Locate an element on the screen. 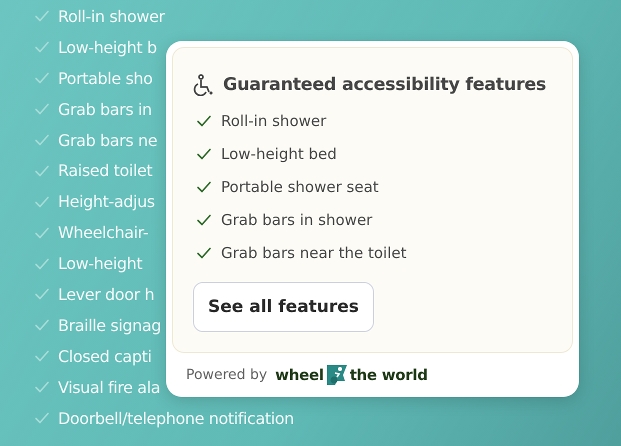  feature-label: Visual fire ala is located at coordinates (109, 387).